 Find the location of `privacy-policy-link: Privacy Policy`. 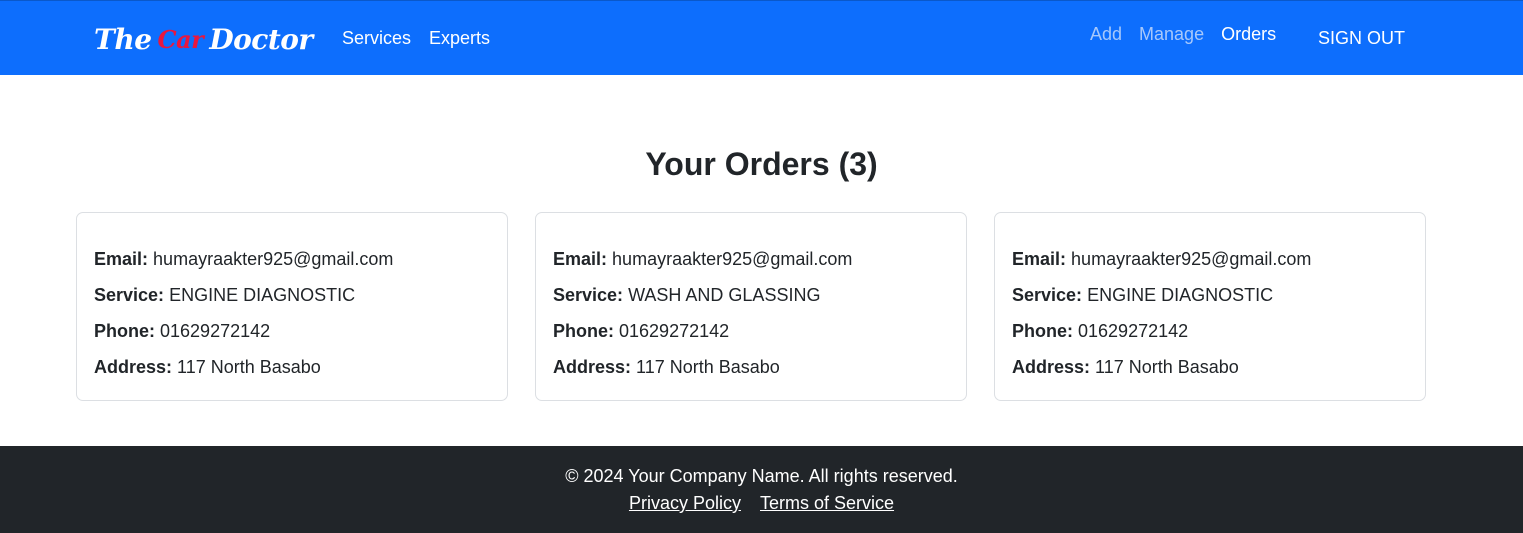

privacy-policy-link: Privacy Policy is located at coordinates (685, 503).